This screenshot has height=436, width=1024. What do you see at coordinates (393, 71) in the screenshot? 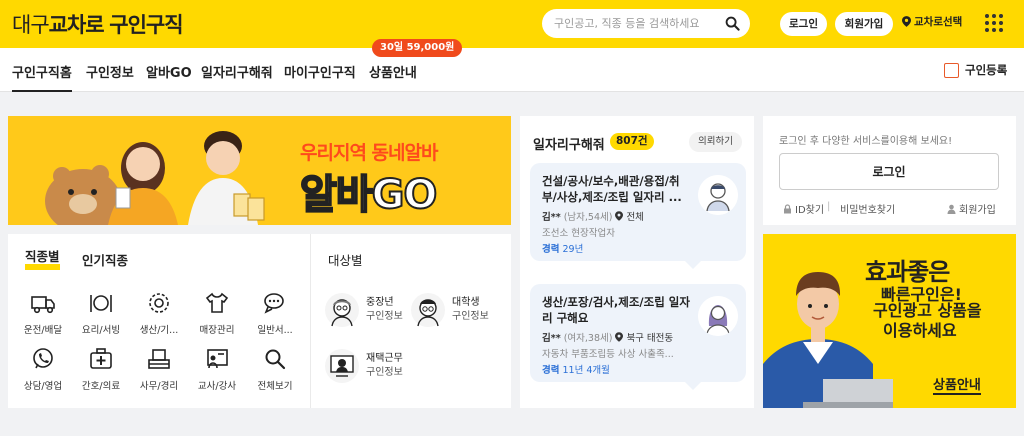
I see `nav-products: 상품안내` at bounding box center [393, 71].